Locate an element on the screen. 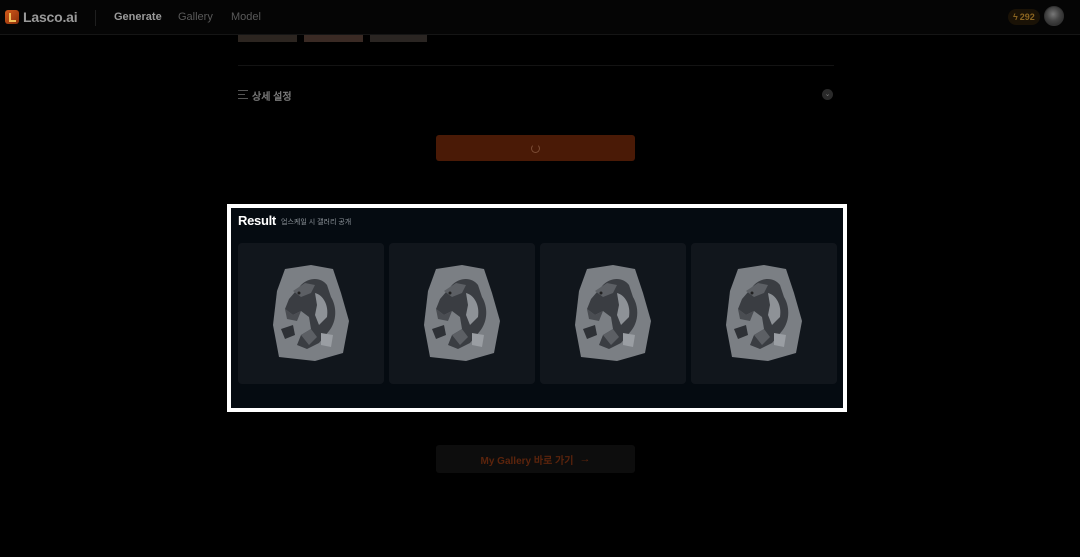 The height and width of the screenshot is (557, 1080). logo-icon is located at coordinates (12, 17).